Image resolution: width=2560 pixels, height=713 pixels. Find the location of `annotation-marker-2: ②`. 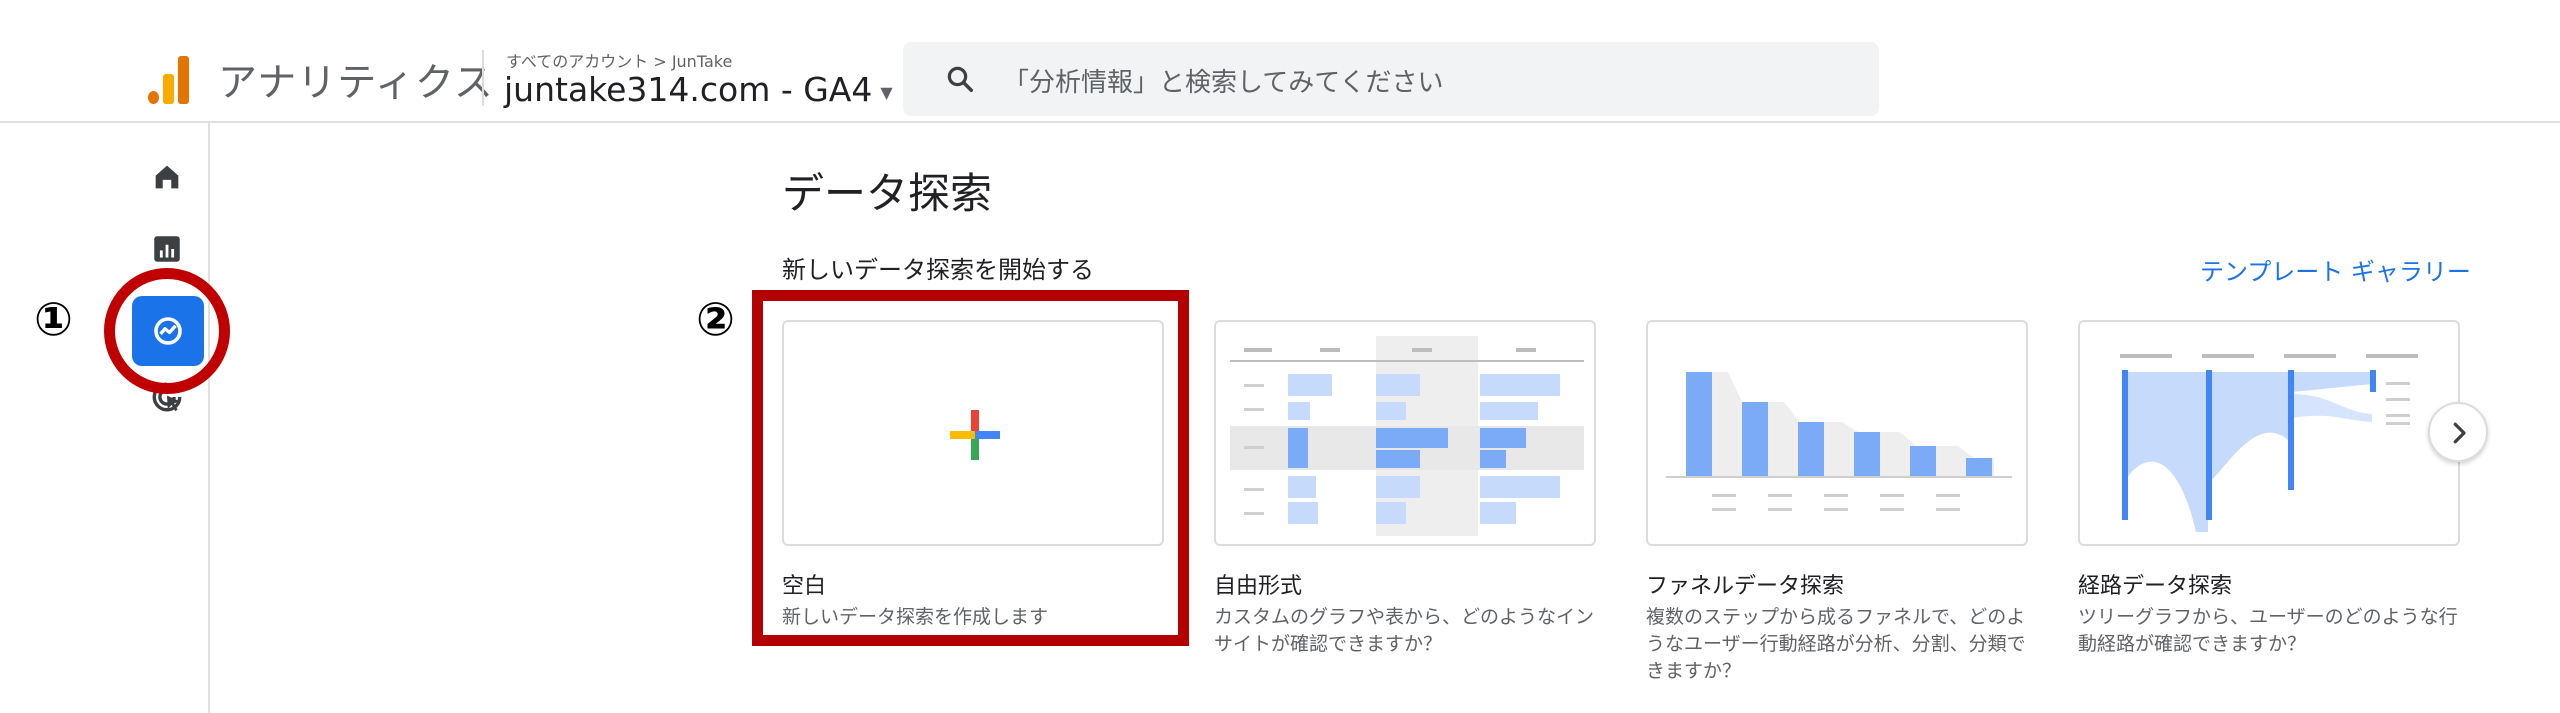

annotation-marker-2: ② is located at coordinates (715, 319).